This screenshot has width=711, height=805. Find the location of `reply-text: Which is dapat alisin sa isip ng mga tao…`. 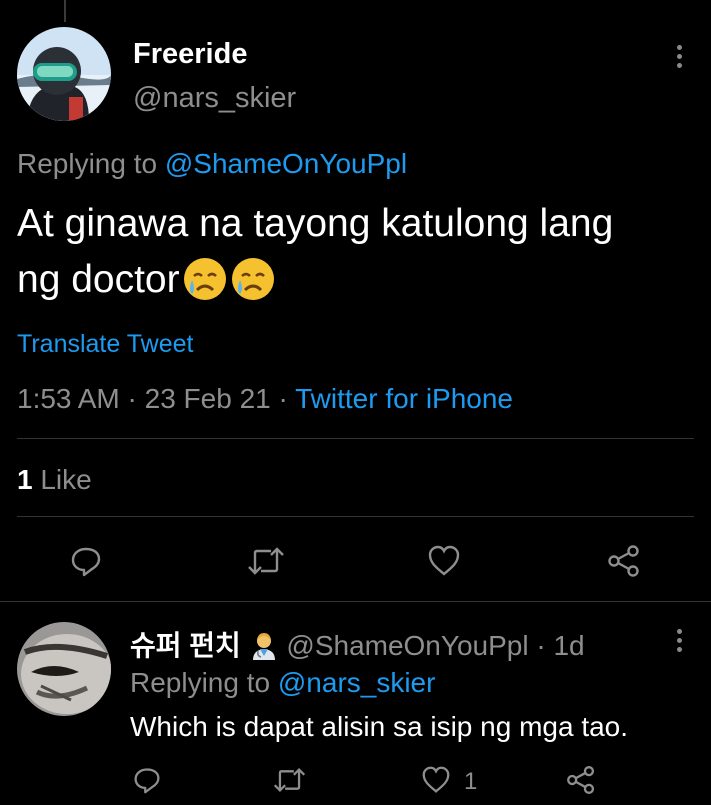

reply-text: Which is dapat alisin sa isip ng mga tao… is located at coordinates (379, 726).